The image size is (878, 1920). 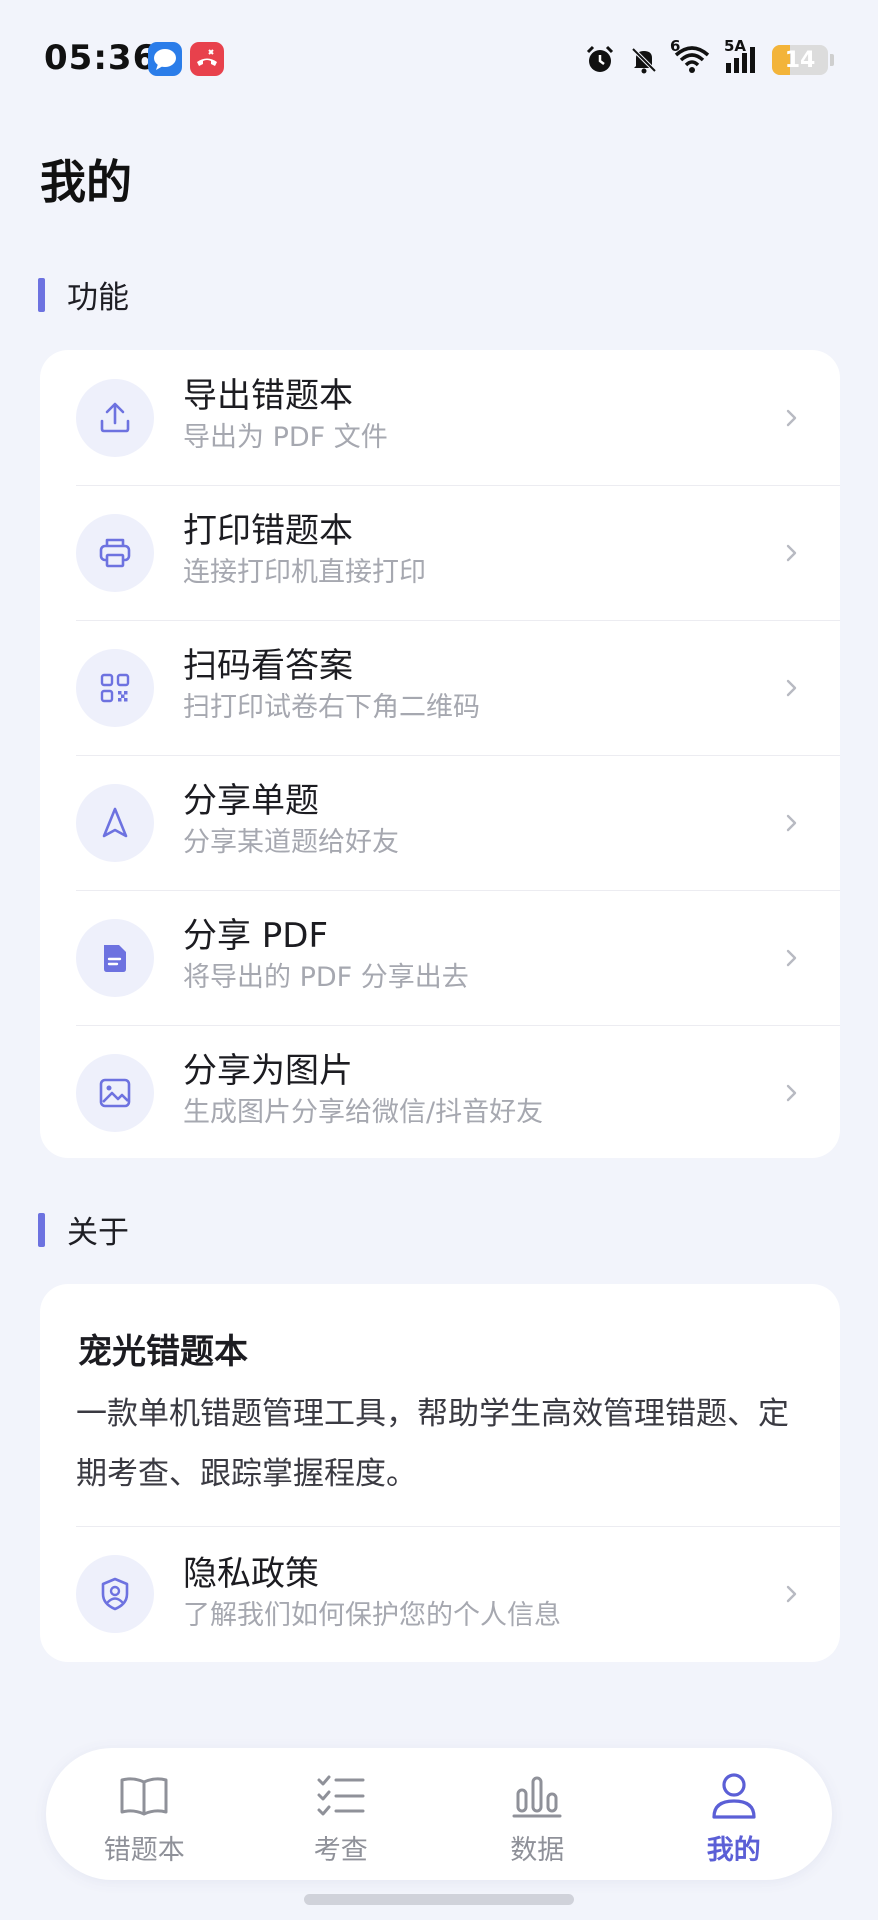 I want to click on row-title: 隐私政策, so click(x=251, y=1574).